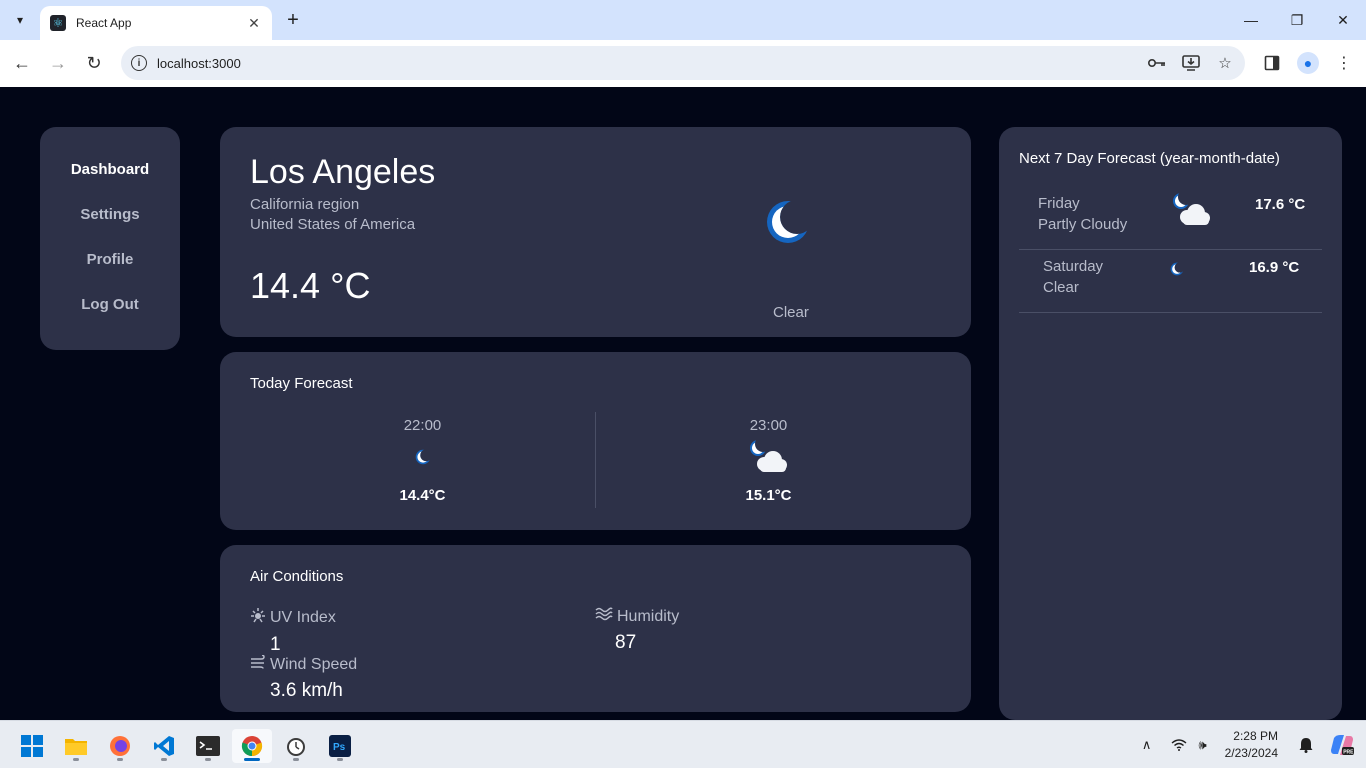 The image size is (1366, 768). What do you see at coordinates (1306, 745) in the screenshot?
I see `notification-bell-icon` at bounding box center [1306, 745].